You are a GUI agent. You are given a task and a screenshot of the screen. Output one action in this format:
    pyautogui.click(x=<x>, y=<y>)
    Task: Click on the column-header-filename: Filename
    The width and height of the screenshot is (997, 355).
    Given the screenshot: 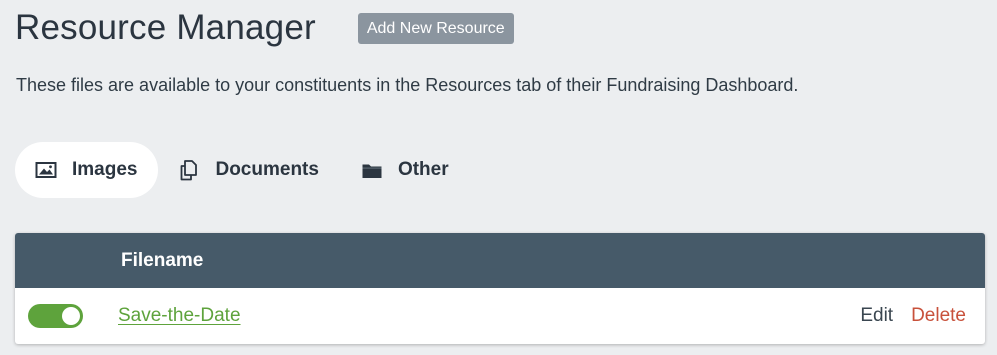 What is the action you would take?
    pyautogui.click(x=162, y=261)
    